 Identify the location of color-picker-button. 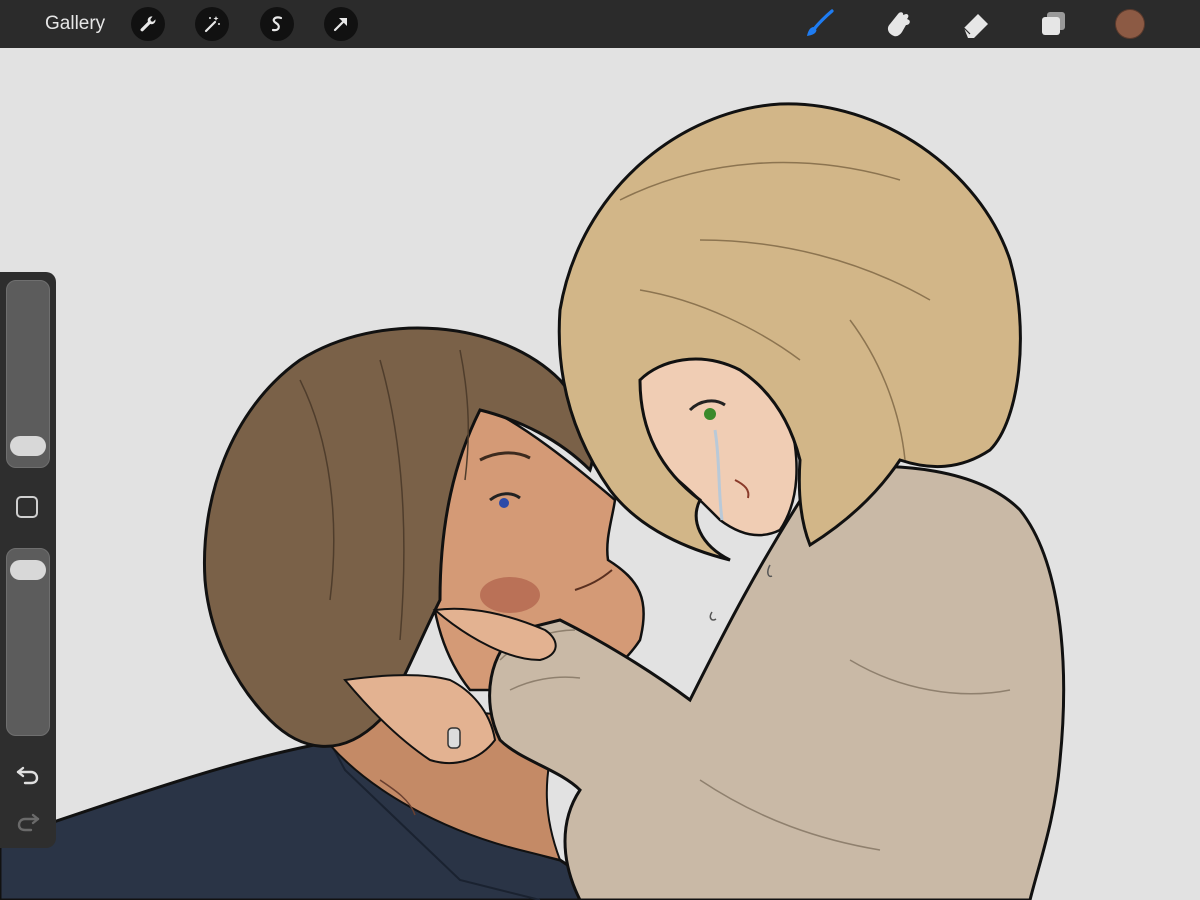
(1130, 24).